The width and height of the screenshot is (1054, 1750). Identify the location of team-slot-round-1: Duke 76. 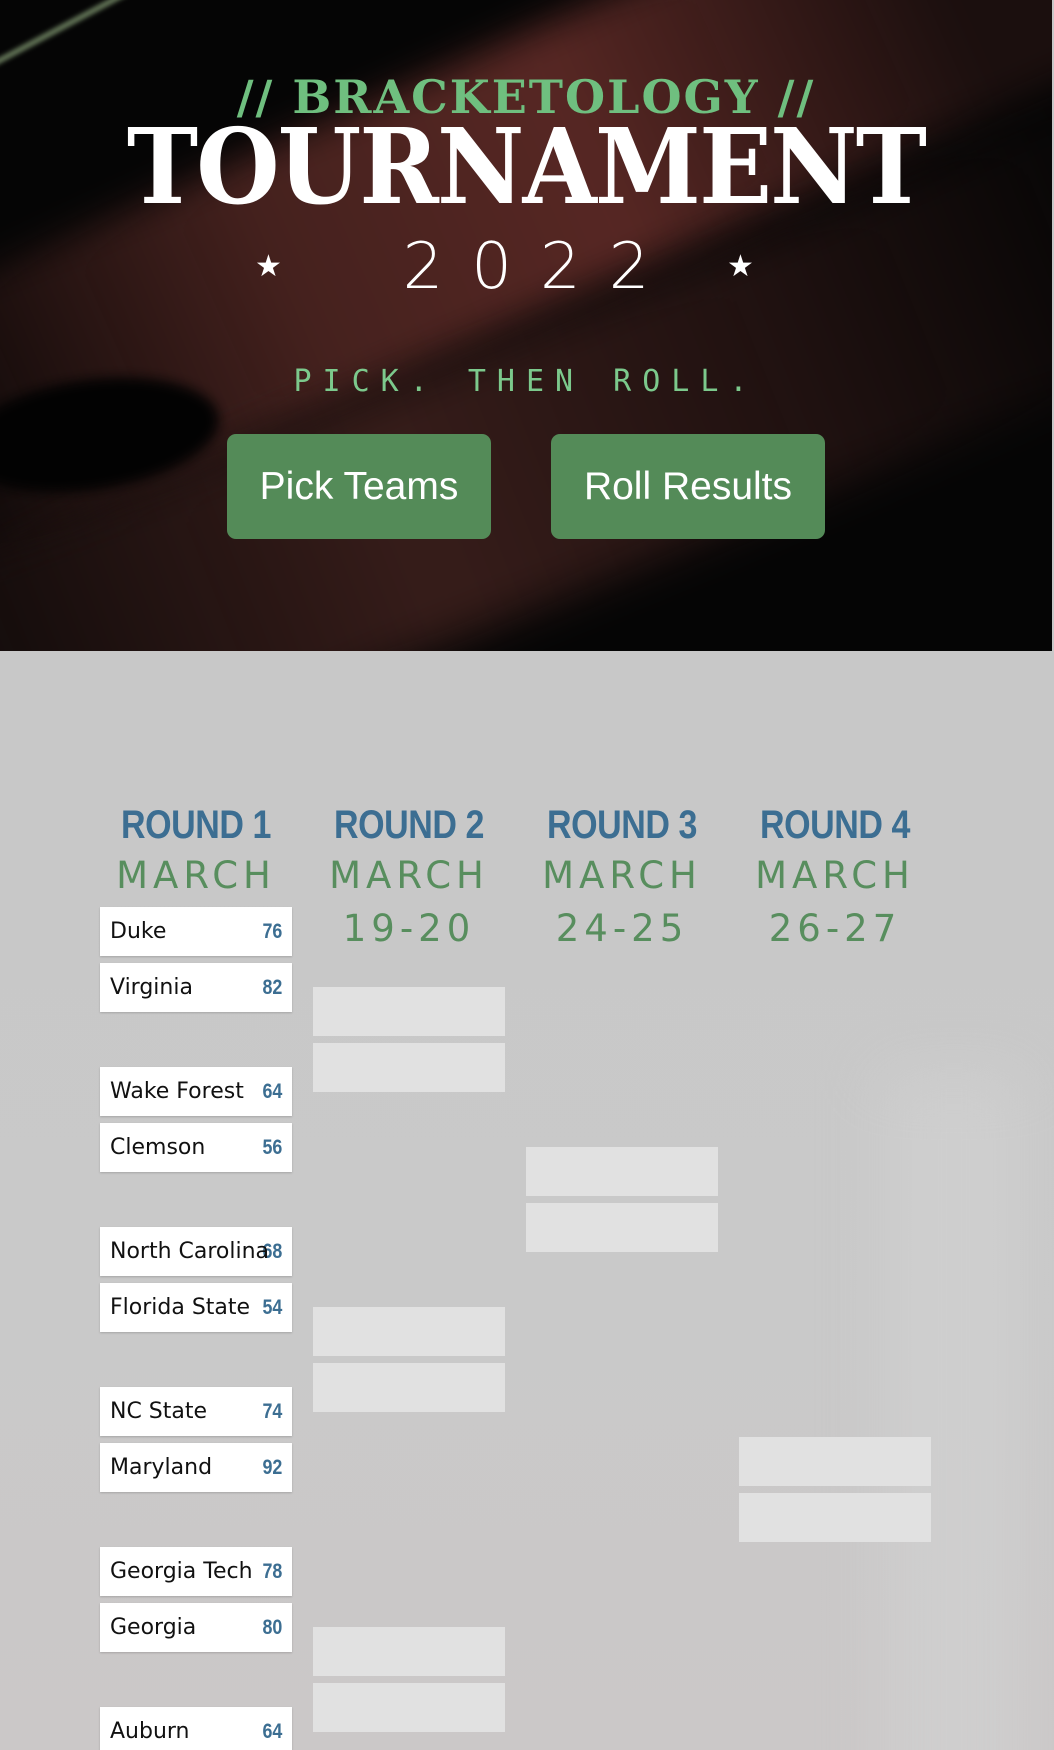
(196, 931).